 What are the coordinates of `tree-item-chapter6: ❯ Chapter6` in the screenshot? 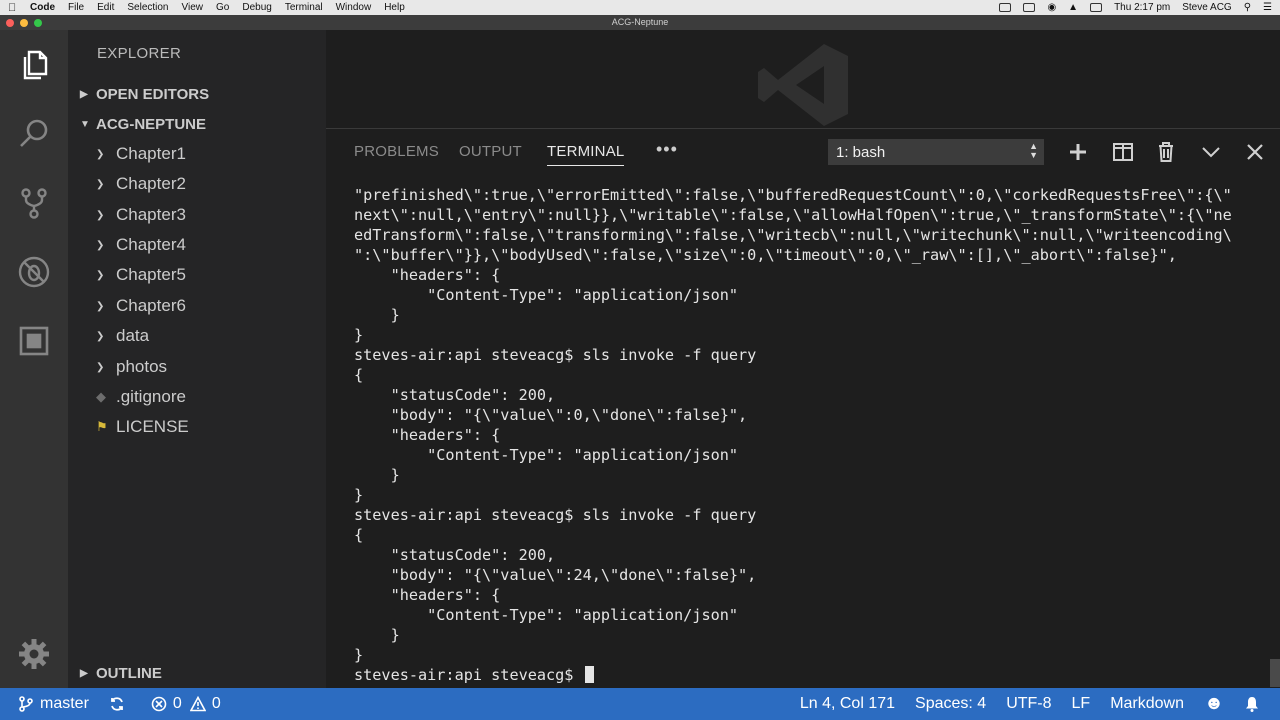 It's located at (197, 306).